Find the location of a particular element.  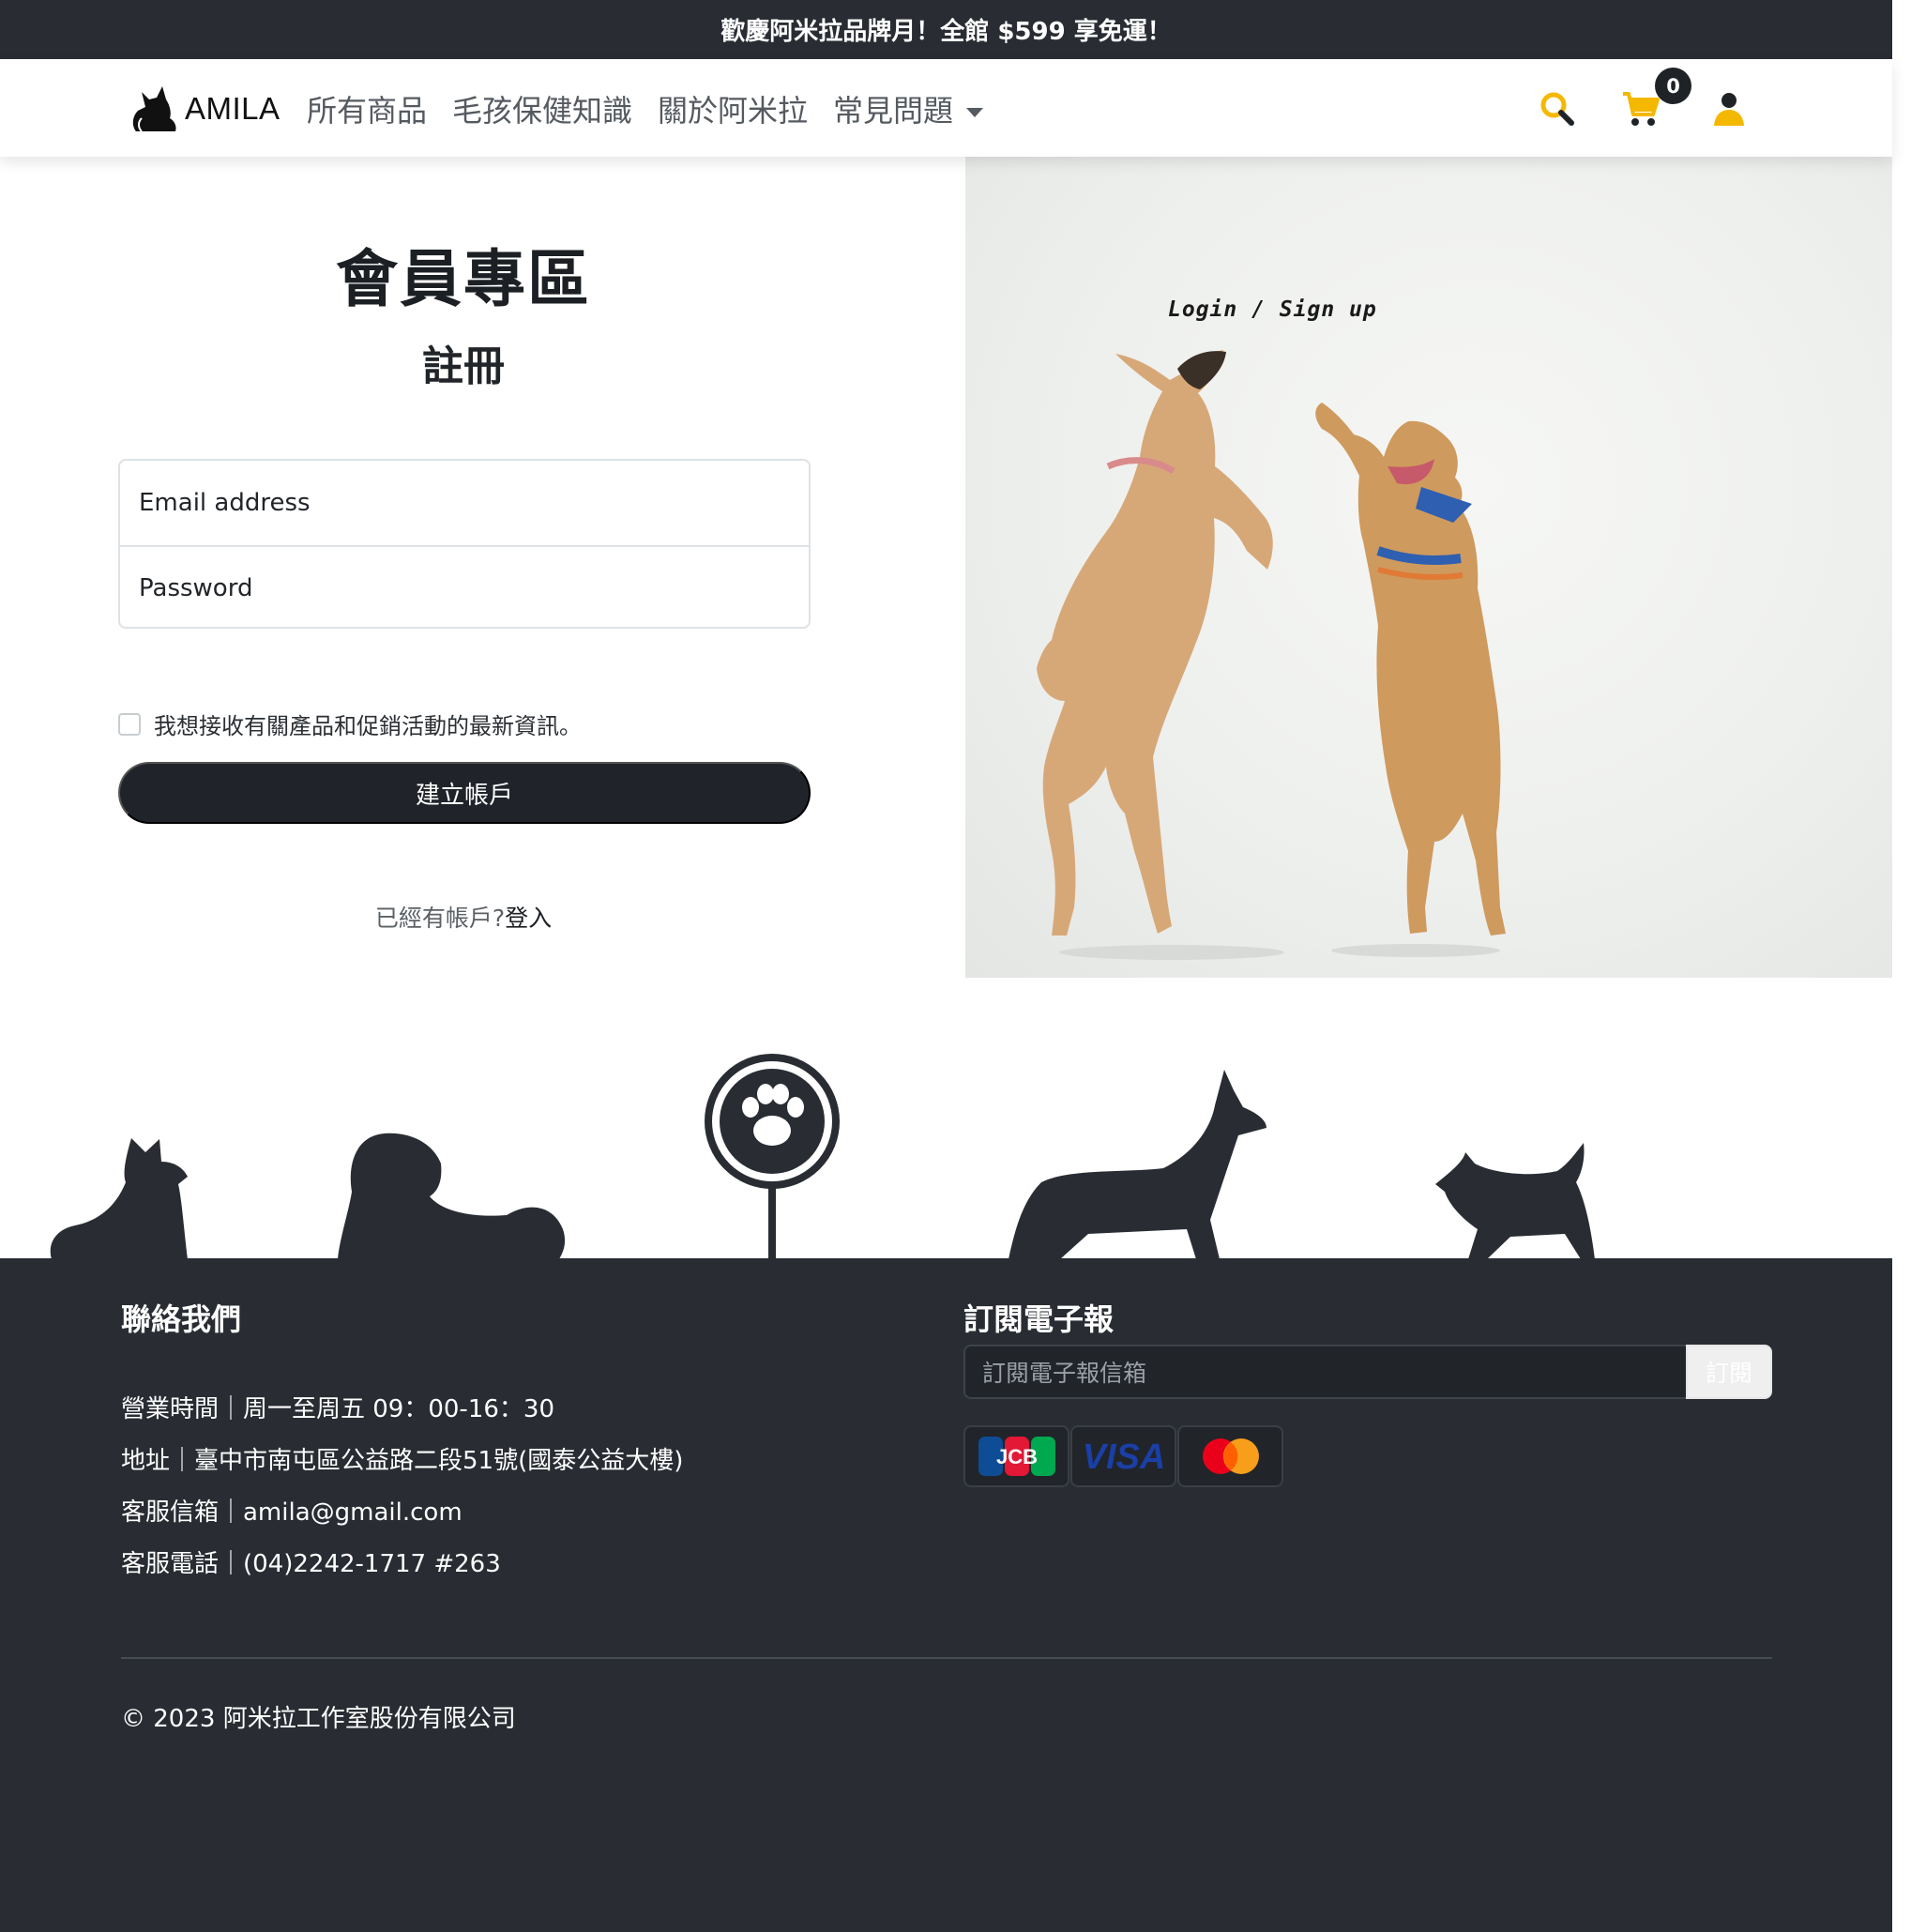

service-phone: 客服電話｜(04)2242-1717 #263 is located at coordinates (311, 1561).